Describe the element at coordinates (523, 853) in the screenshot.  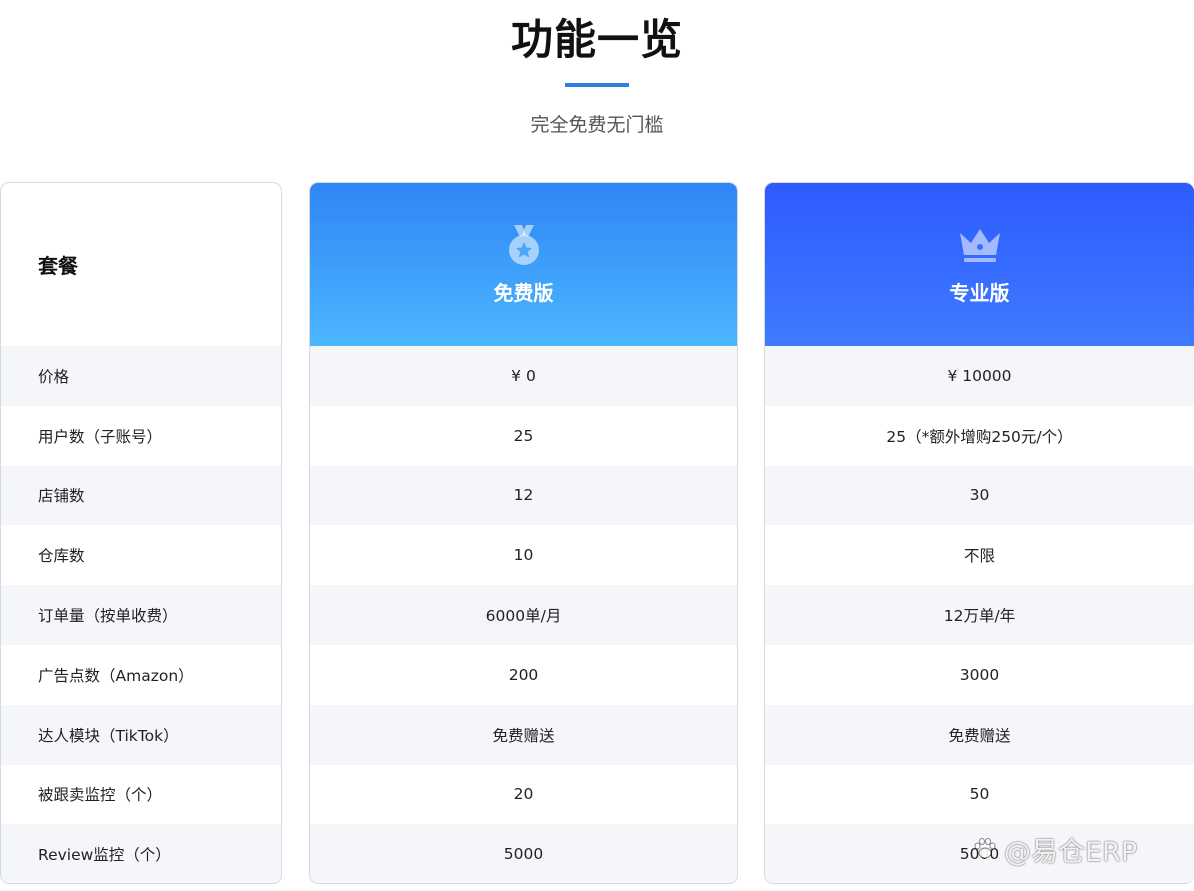
I see `free-review-monitor: 5000` at that location.